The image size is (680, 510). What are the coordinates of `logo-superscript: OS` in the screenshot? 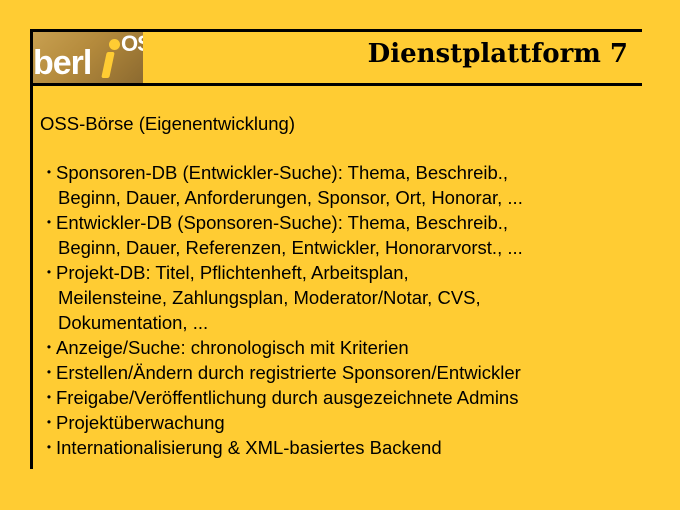 It's located at (132, 44).